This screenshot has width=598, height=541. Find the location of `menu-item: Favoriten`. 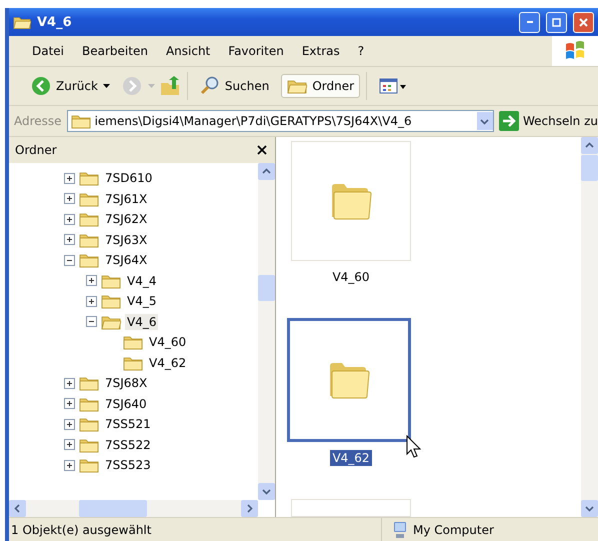

menu-item: Favoriten is located at coordinates (256, 51).